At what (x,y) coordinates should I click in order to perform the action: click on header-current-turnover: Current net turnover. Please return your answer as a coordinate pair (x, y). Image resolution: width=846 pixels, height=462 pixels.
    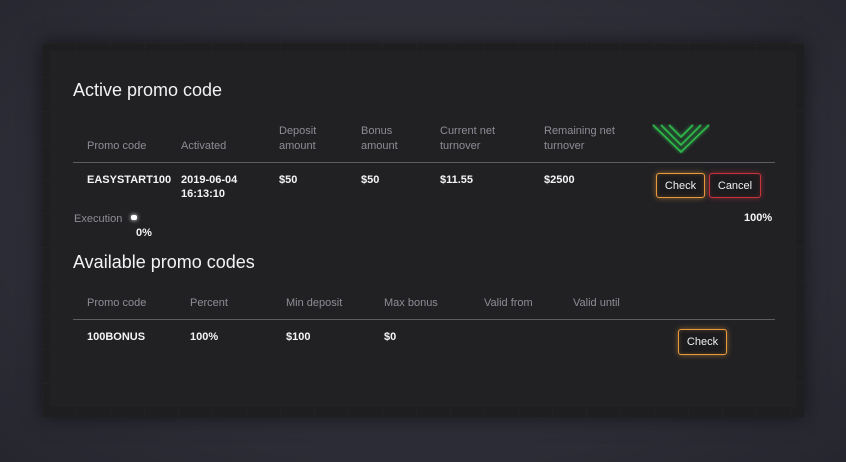
    Looking at the image, I should click on (467, 139).